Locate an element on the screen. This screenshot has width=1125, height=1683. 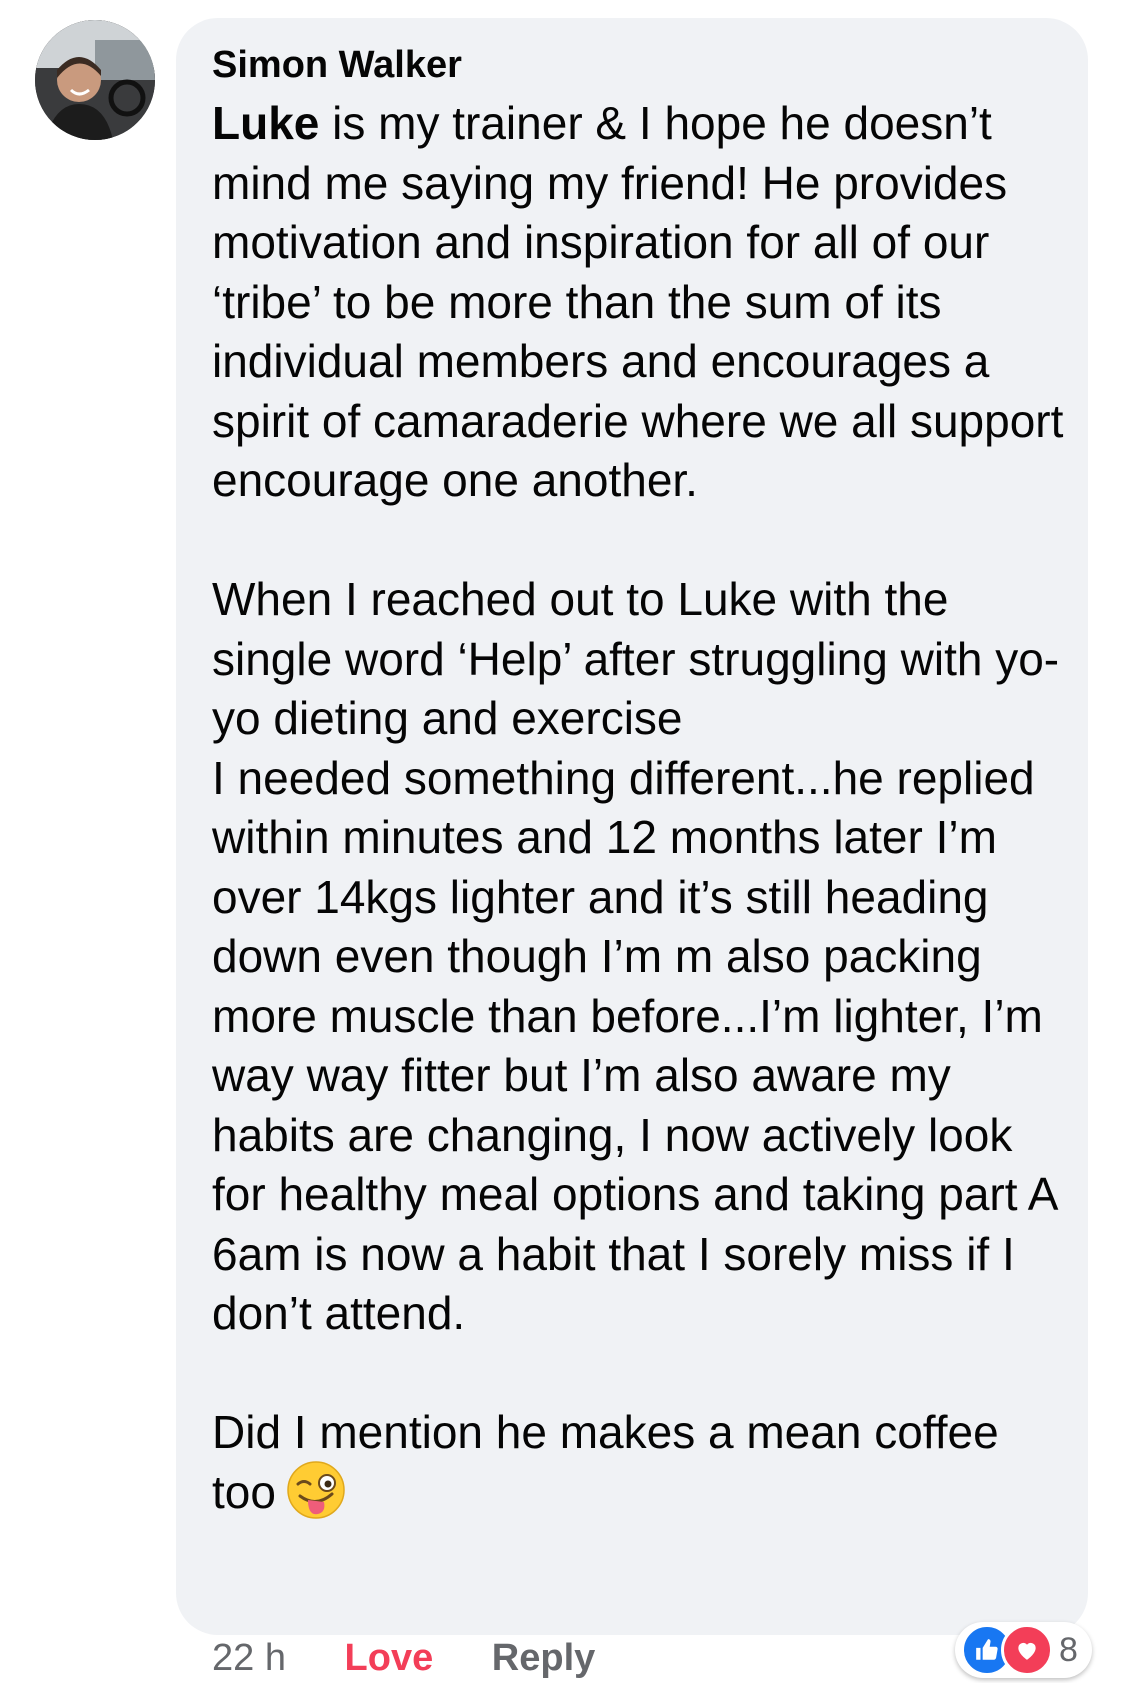
comment-timestamp: 22 h is located at coordinates (249, 1658).